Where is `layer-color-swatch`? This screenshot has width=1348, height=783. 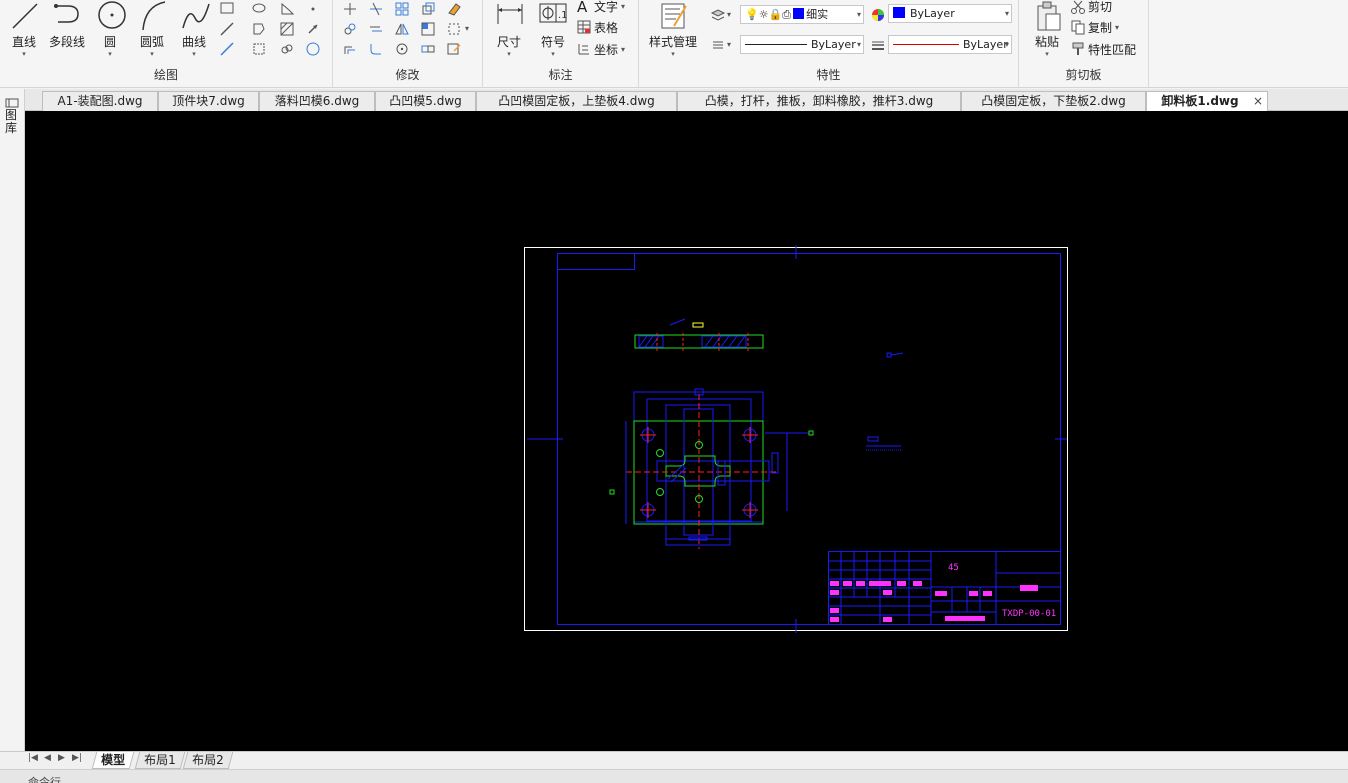
layer-color-swatch is located at coordinates (799, 13).